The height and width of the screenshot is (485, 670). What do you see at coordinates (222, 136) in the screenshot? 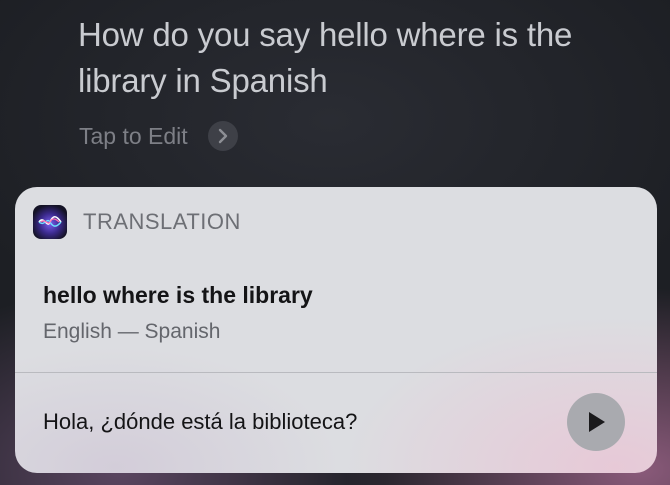
I see `chevron-right-icon` at bounding box center [222, 136].